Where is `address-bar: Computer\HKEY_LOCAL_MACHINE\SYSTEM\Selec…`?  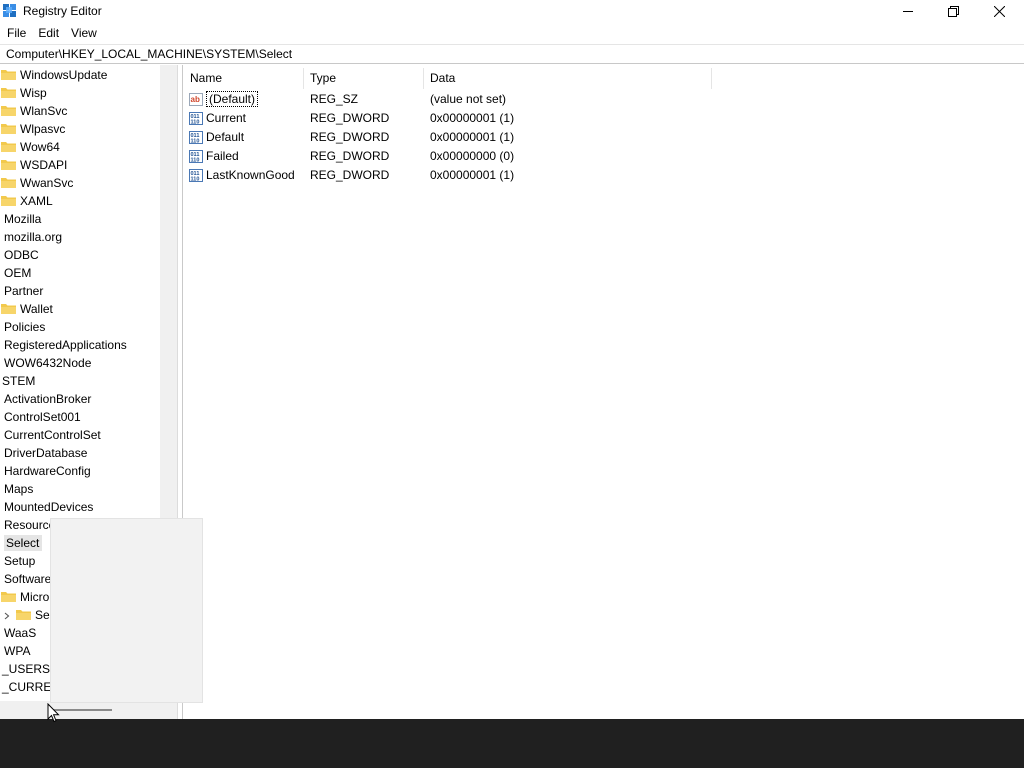
address-bar: Computer\HKEY_LOCAL_MACHINE\SYSTEM\Selec… is located at coordinates (512, 54).